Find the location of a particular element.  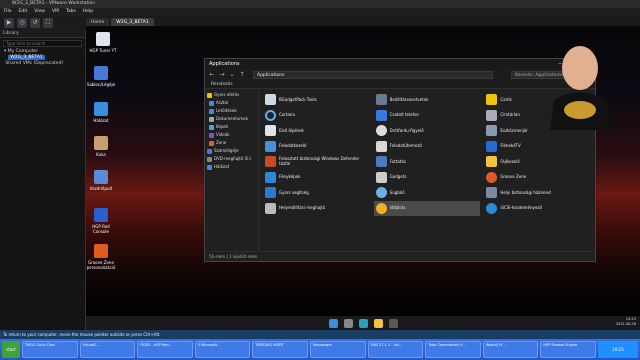

app-item: Feladatütemező is located at coordinates (427, 147).